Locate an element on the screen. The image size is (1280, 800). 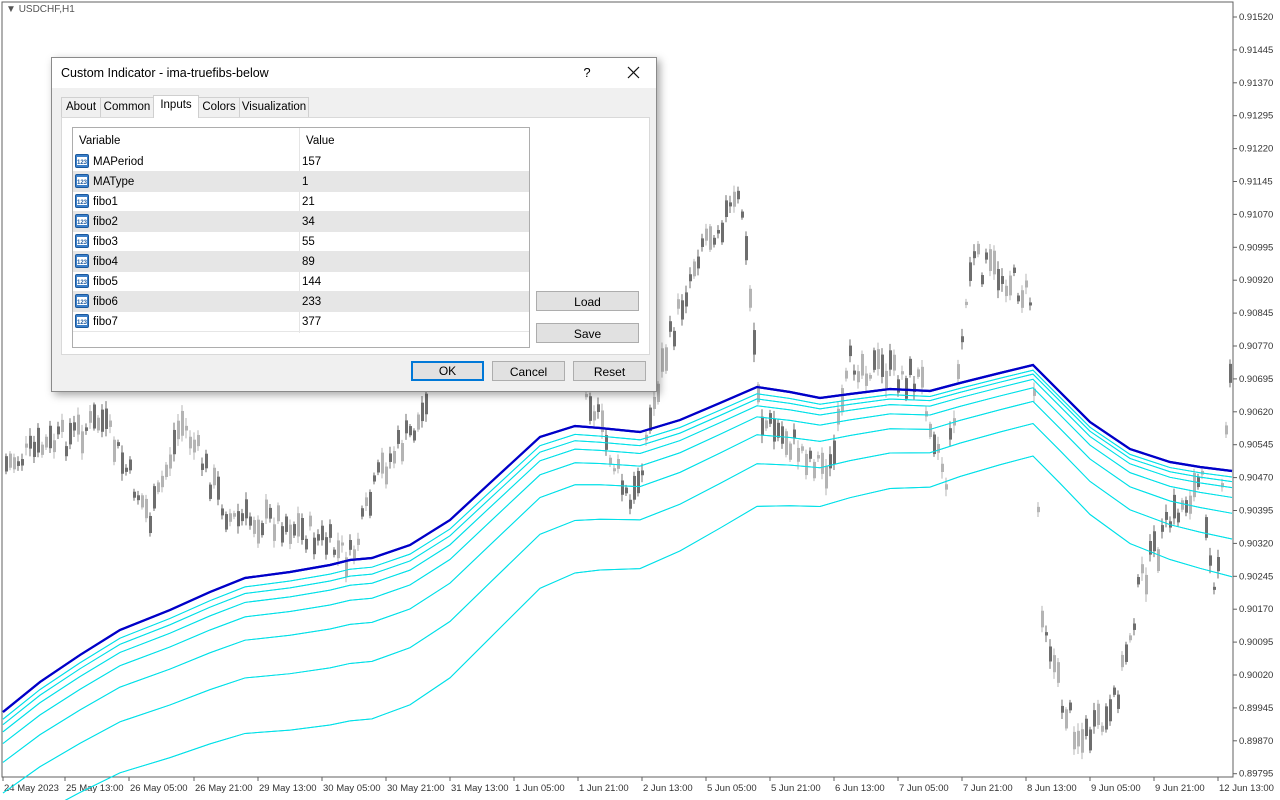
param-value: 55 is located at coordinates (308, 242).